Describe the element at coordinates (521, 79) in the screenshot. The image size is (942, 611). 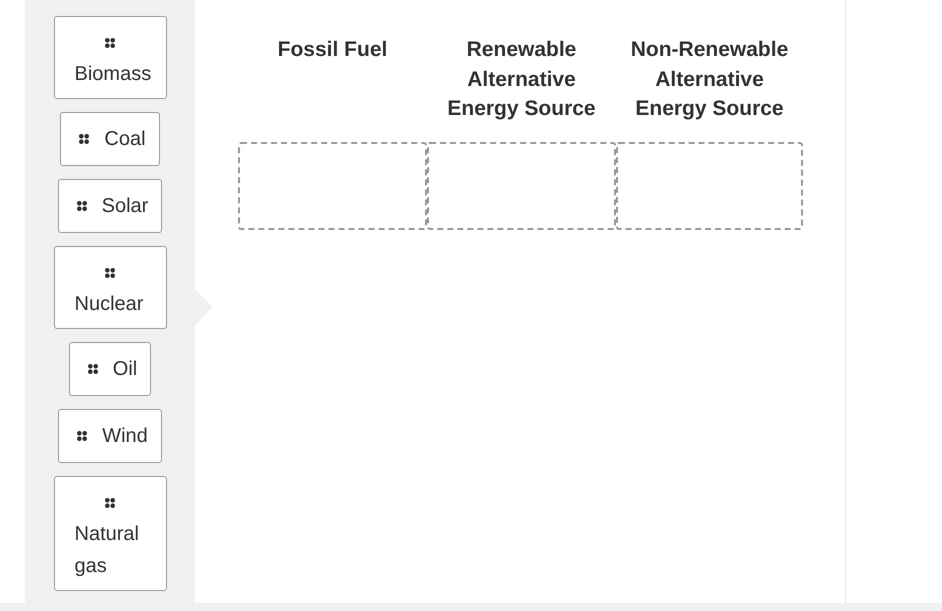
I see `column-heading: Renewable Alternative Energy Source` at that location.